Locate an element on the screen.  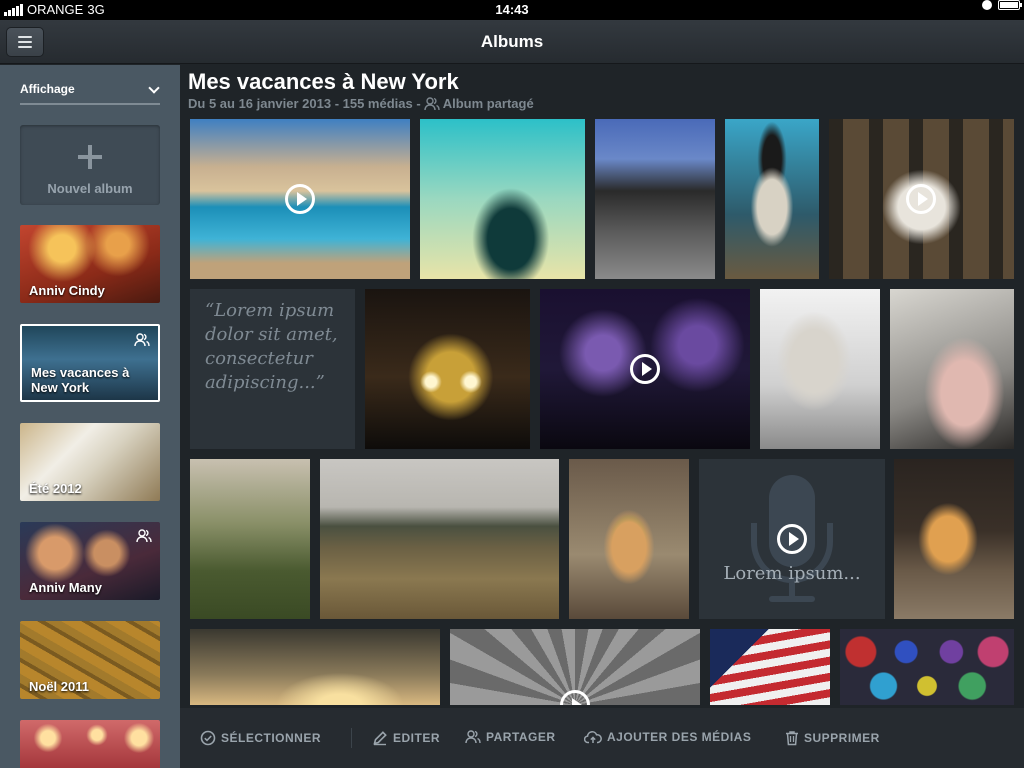
media-photo-pool-villa is located at coordinates (300, 199).